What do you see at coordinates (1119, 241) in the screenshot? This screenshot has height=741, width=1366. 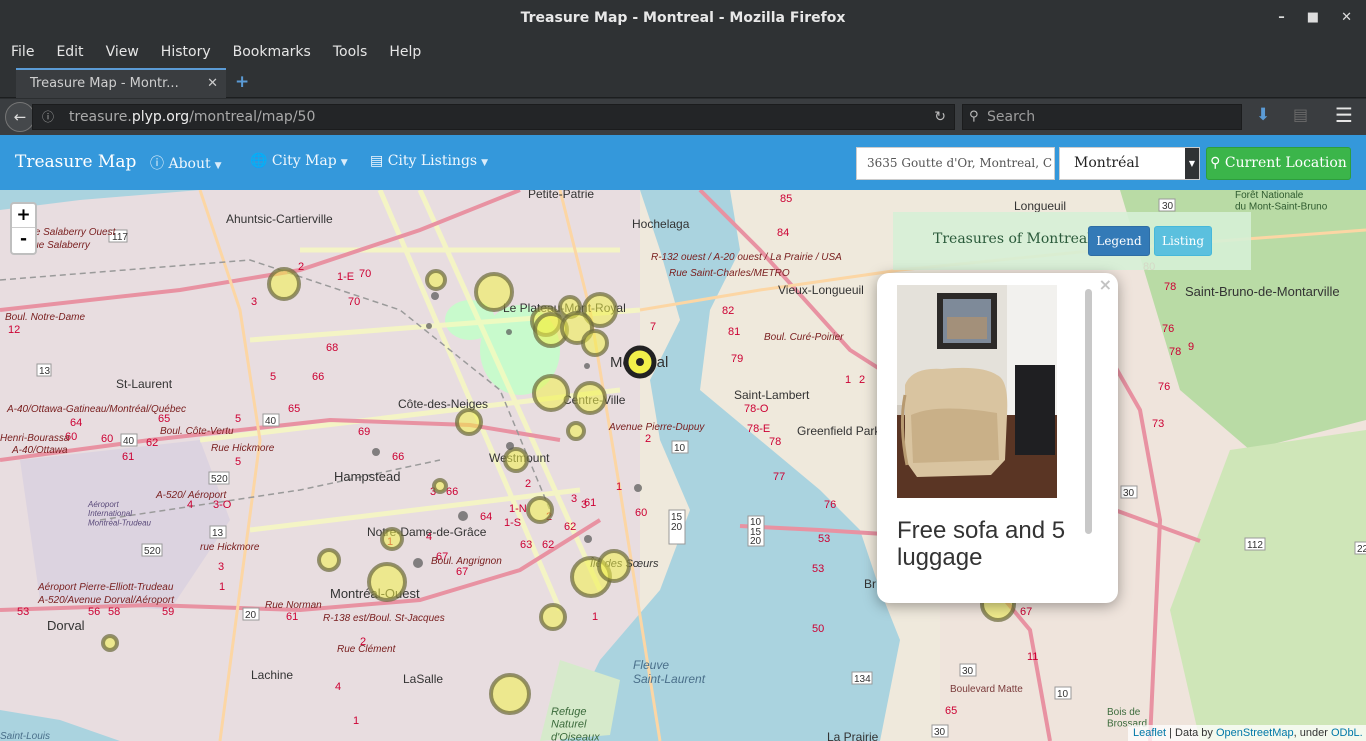 I see `legend-button: Legend` at bounding box center [1119, 241].